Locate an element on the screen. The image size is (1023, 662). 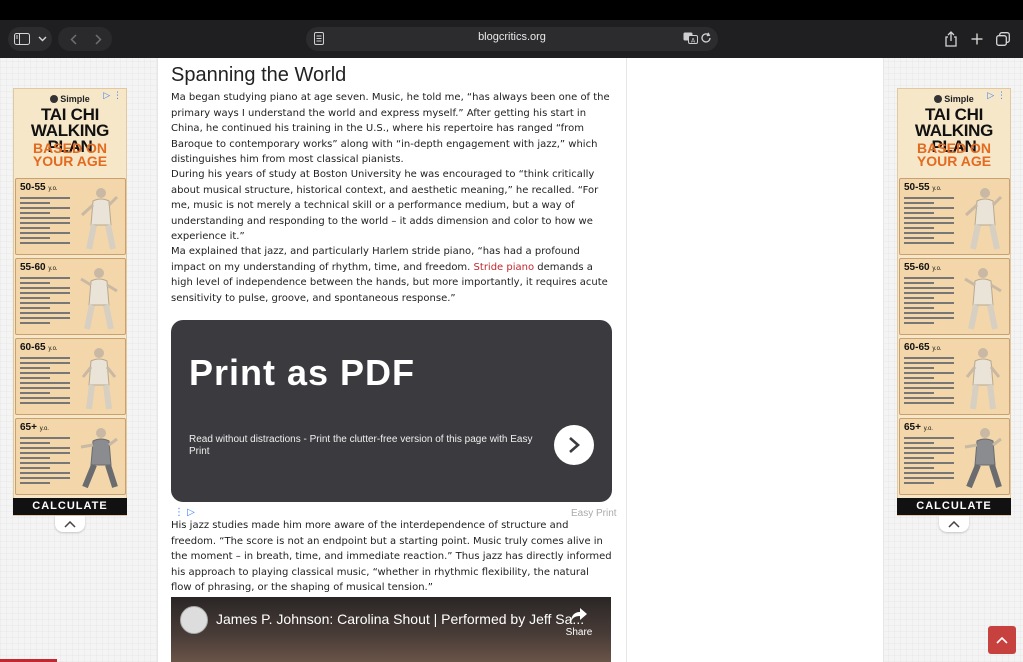
browser-toolbar: blogcritics.org A is located at coordinates (511, 29).